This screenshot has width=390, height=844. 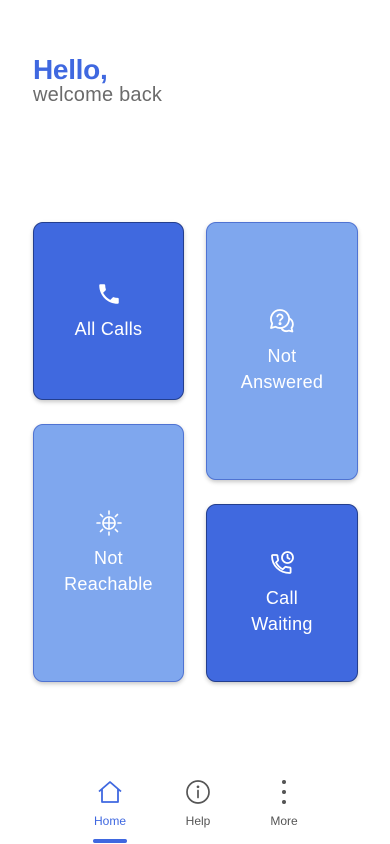 I want to click on nav-more-label: More, so click(x=284, y=821).